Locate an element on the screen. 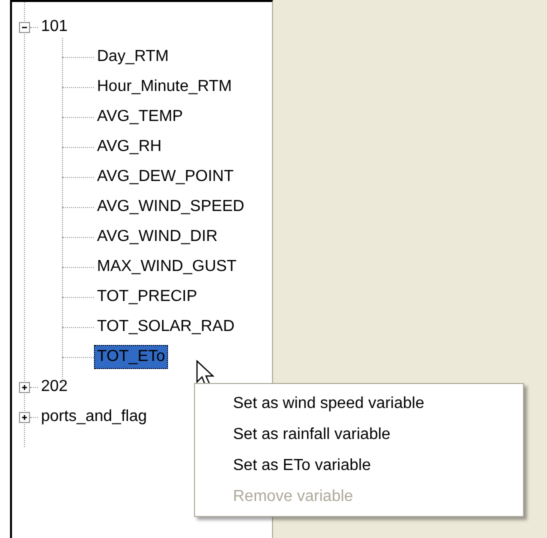 The width and height of the screenshot is (547, 538). tree-item: Hour_Minute_RTM is located at coordinates (164, 87).